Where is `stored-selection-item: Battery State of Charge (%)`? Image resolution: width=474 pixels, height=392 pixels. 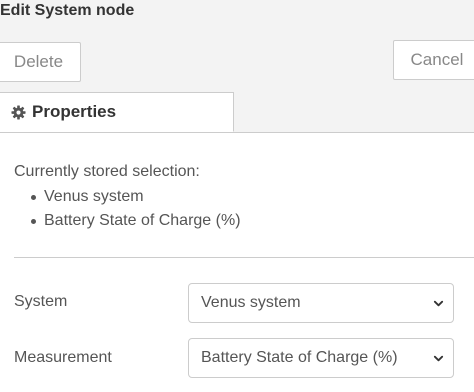 stored-selection-item: Battery State of Charge (%) is located at coordinates (127, 223).